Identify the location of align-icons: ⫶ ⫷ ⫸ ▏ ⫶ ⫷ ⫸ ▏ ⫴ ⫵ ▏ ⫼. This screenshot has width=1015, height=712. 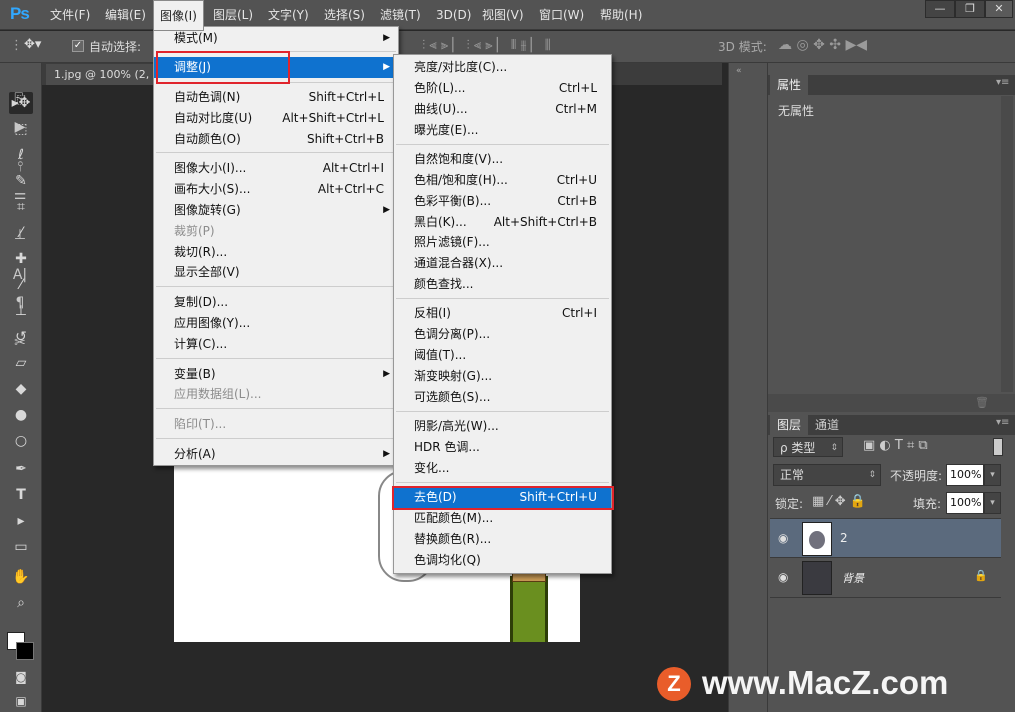
(486, 45).